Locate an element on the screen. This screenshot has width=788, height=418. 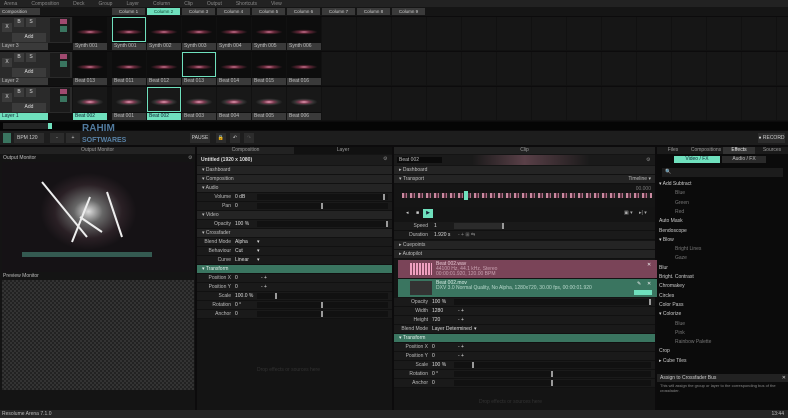
param-value: 1280 is located at coordinates (437, 311).